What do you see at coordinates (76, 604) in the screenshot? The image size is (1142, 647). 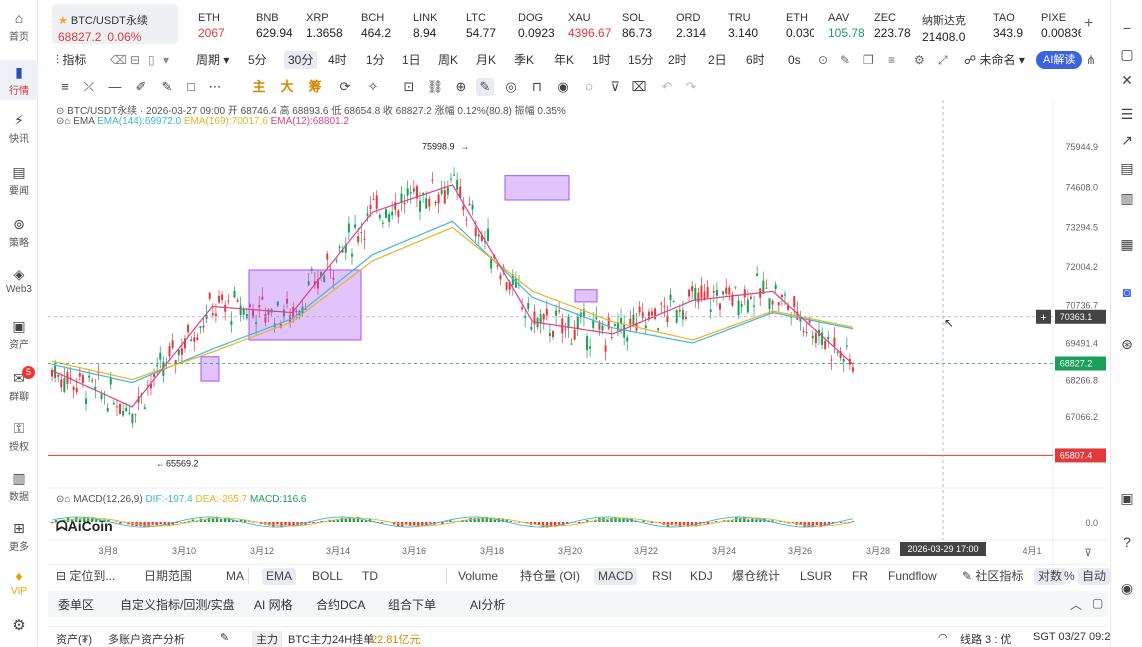 I see `bottom-tab-0: 委单区` at bounding box center [76, 604].